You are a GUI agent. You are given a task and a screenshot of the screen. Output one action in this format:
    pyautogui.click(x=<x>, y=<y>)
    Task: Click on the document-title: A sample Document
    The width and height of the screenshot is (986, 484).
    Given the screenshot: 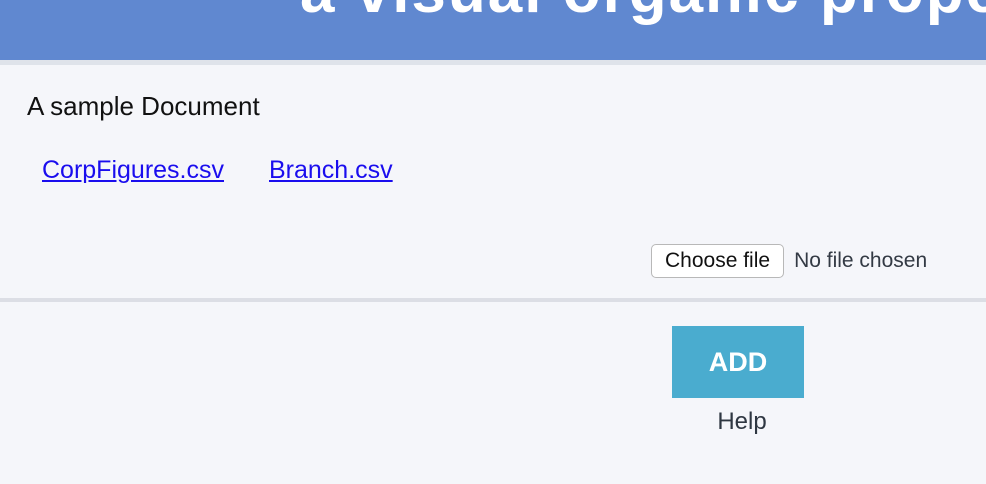 What is the action you would take?
    pyautogui.click(x=143, y=106)
    